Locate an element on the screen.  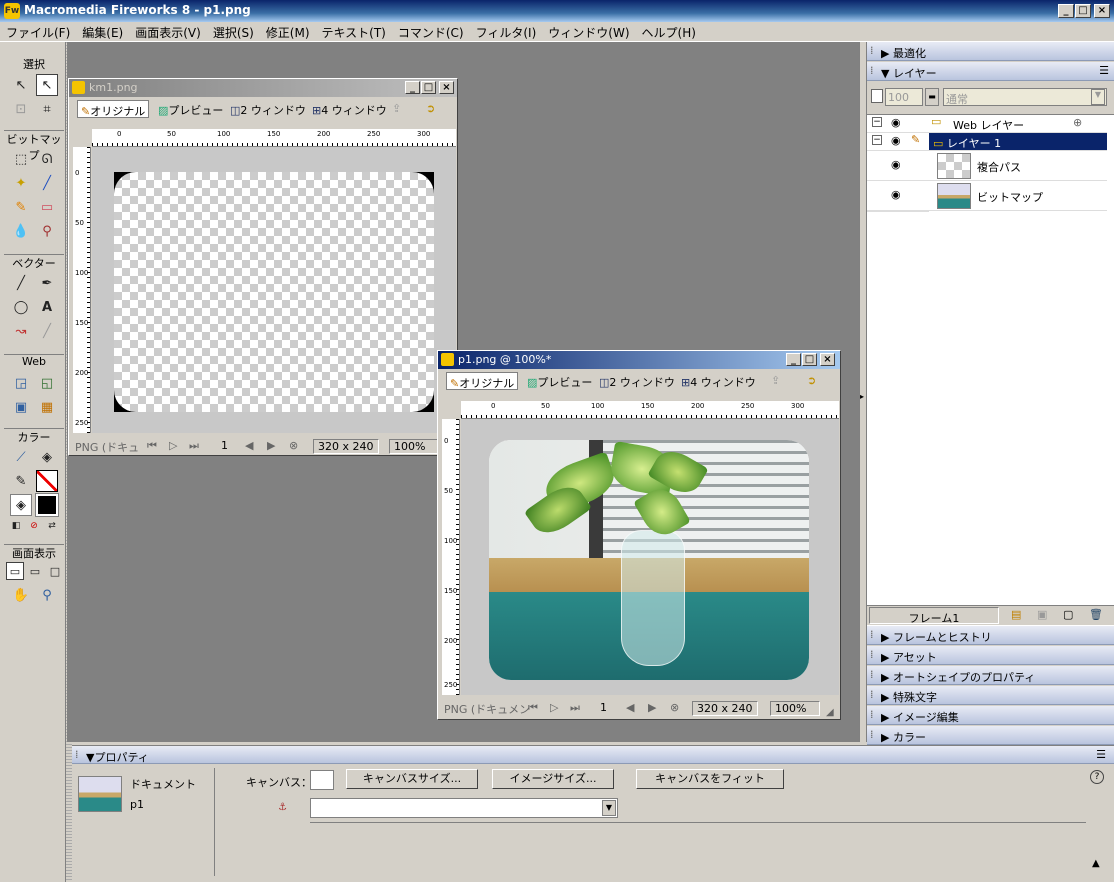
eyedropper-tool-icon: ⟋ is located at coordinates (21, 457).